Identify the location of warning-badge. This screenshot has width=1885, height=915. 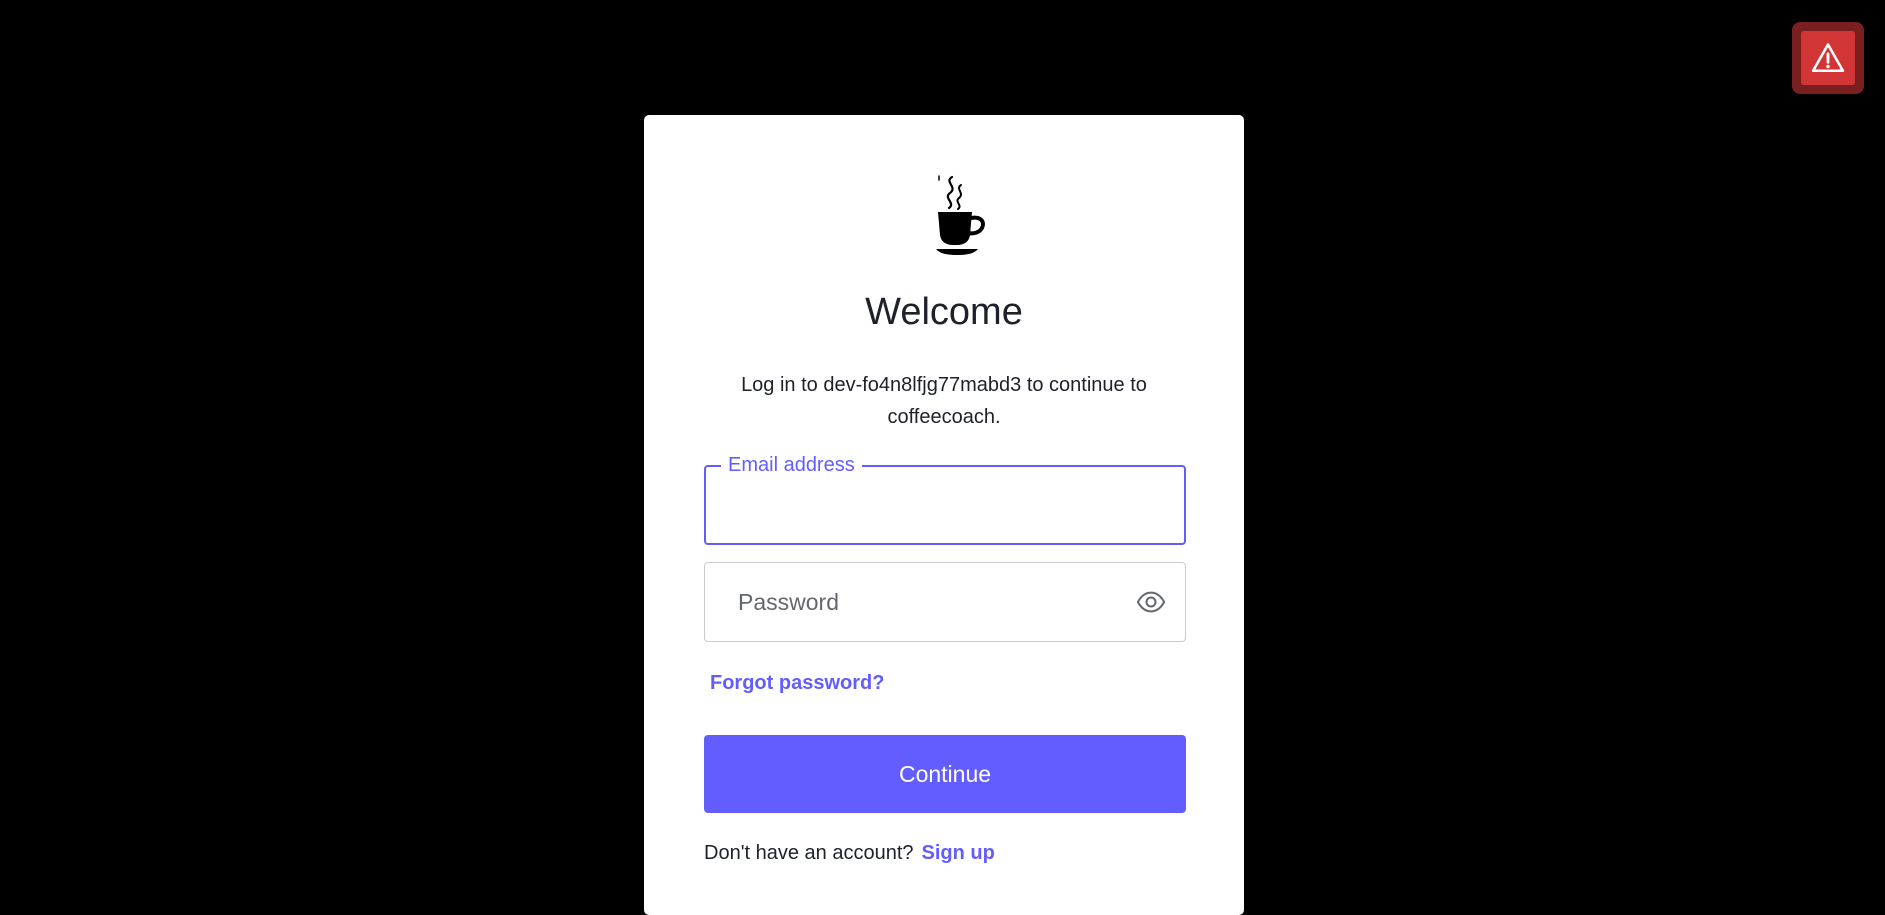
(1828, 58).